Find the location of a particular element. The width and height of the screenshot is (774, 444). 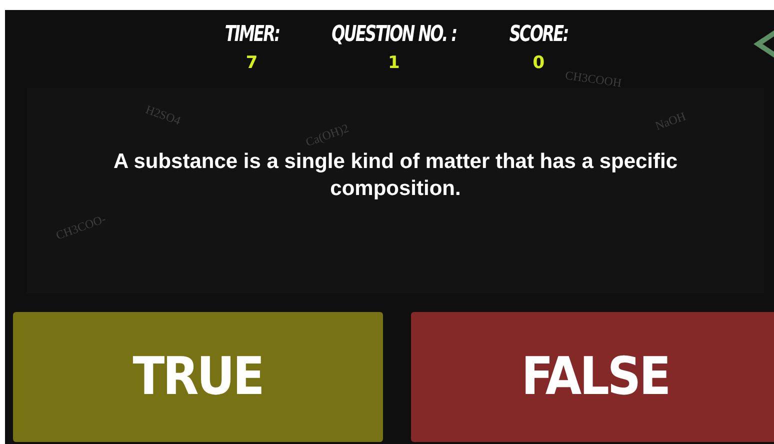

stat-label: SCORE: is located at coordinates (538, 34).